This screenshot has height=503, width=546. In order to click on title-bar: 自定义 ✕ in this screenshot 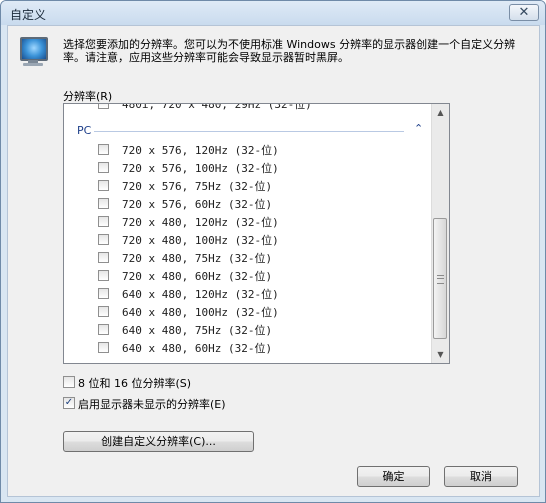, I will do `click(273, 13)`.